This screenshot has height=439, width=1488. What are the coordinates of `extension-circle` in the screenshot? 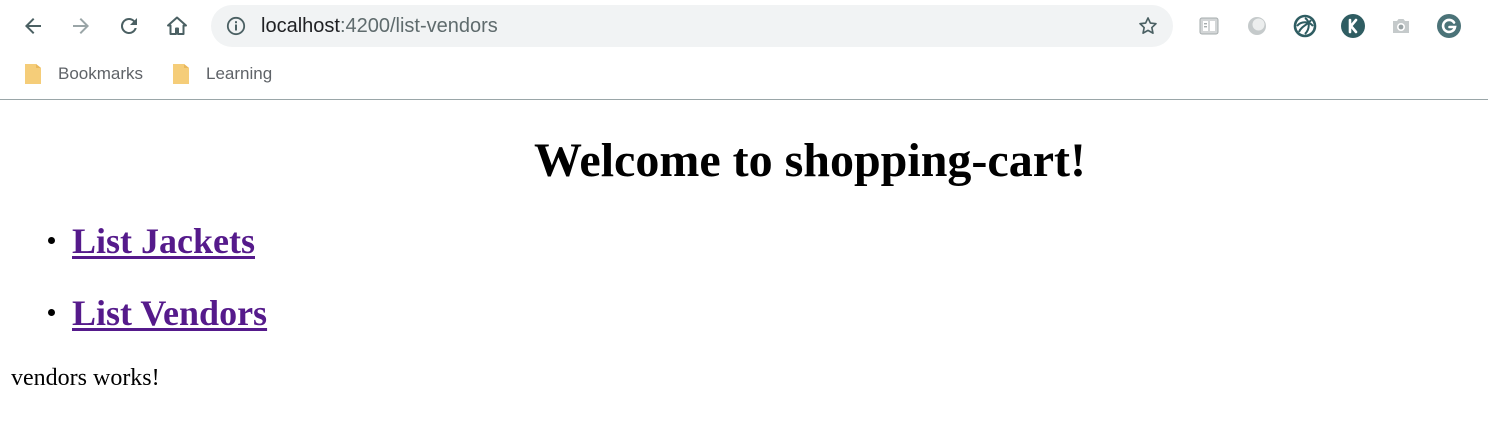 It's located at (1257, 26).